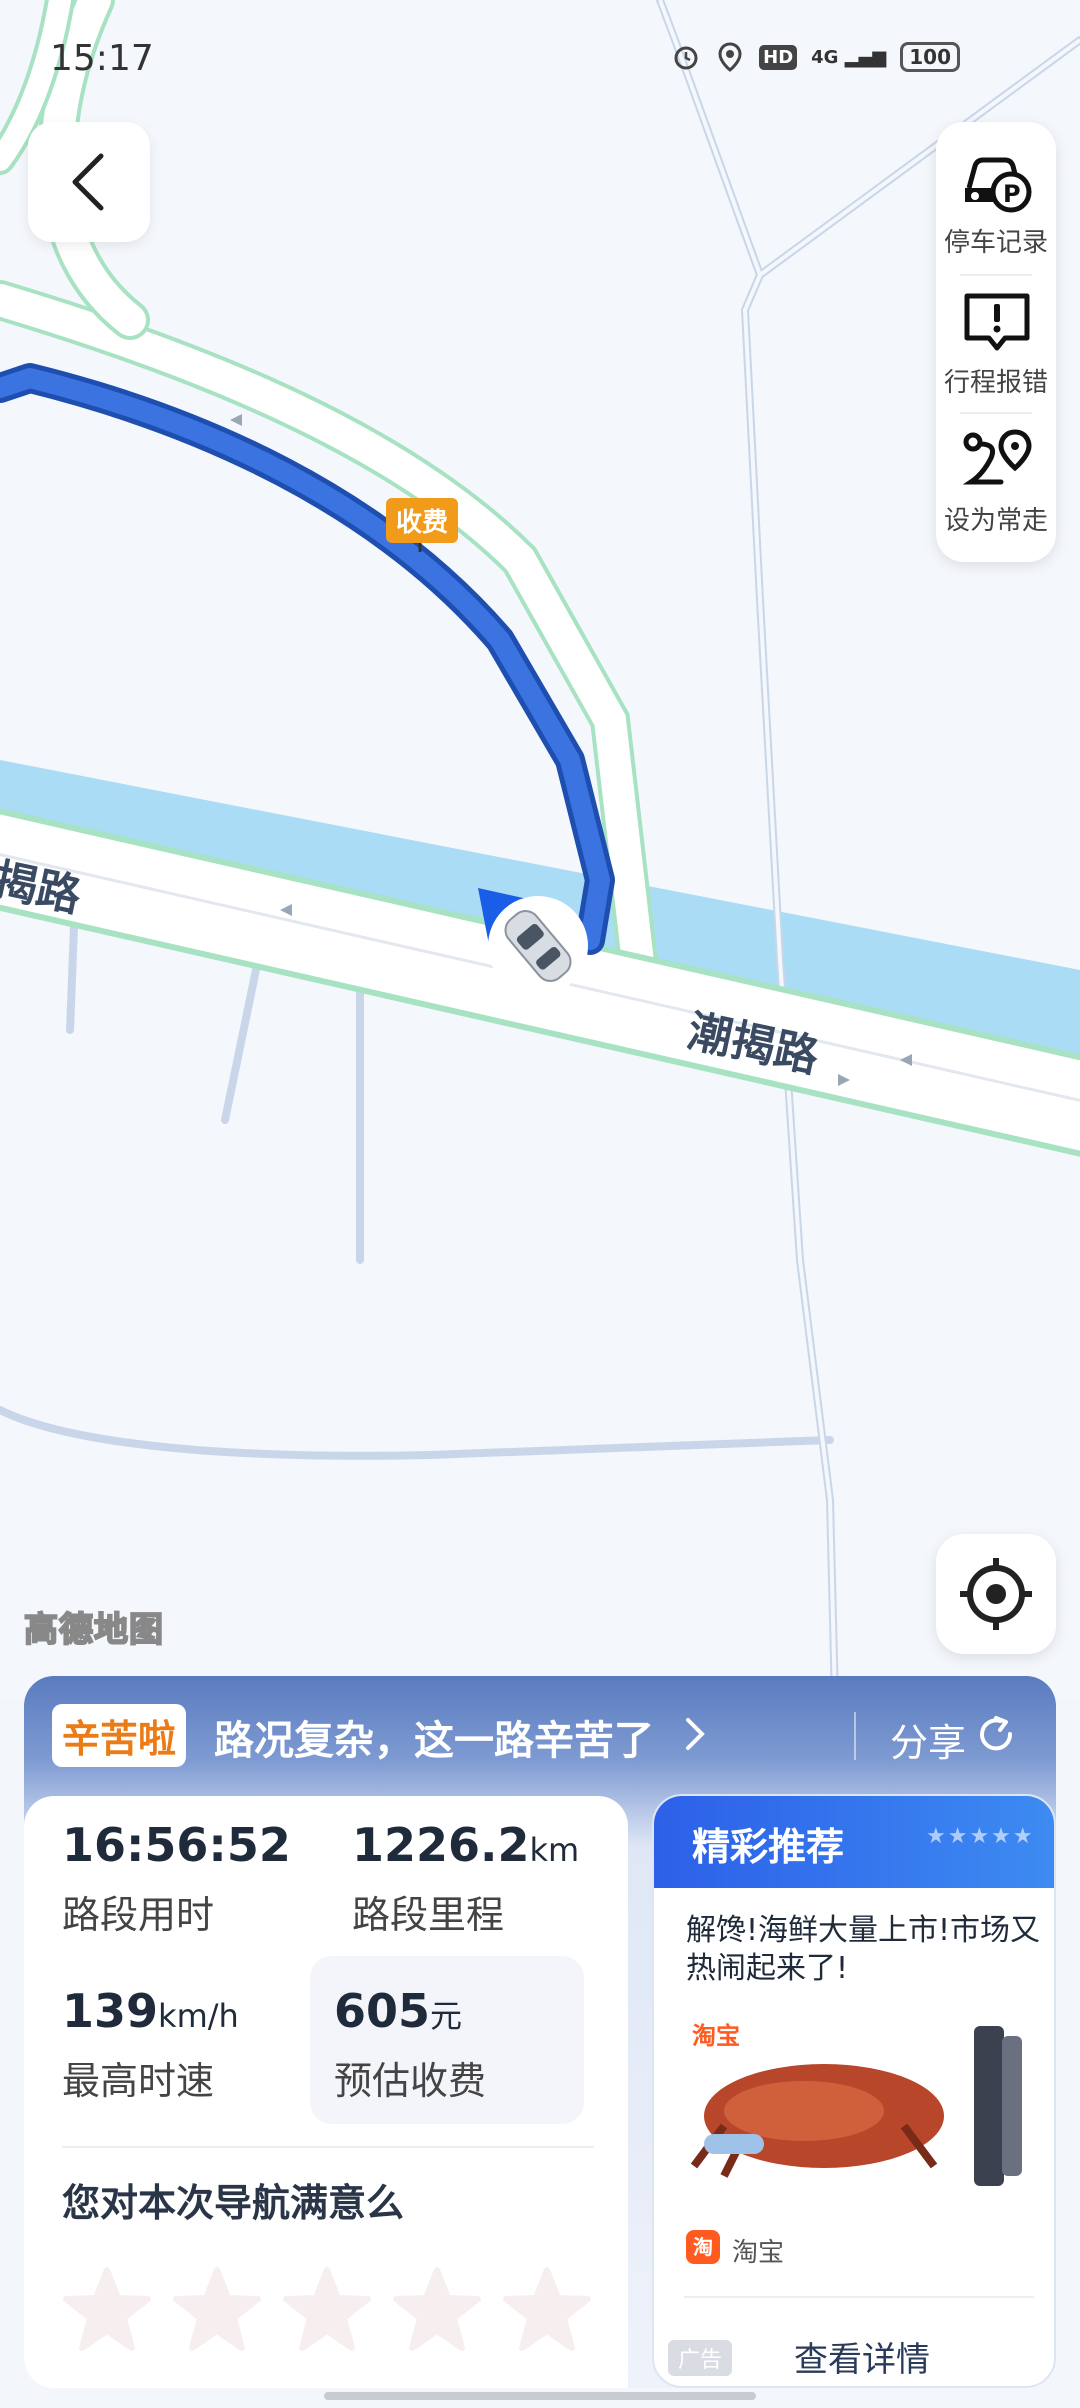 The height and width of the screenshot is (2408, 1080). What do you see at coordinates (995, 243) in the screenshot?
I see `parking-record-label: 停车记录` at bounding box center [995, 243].